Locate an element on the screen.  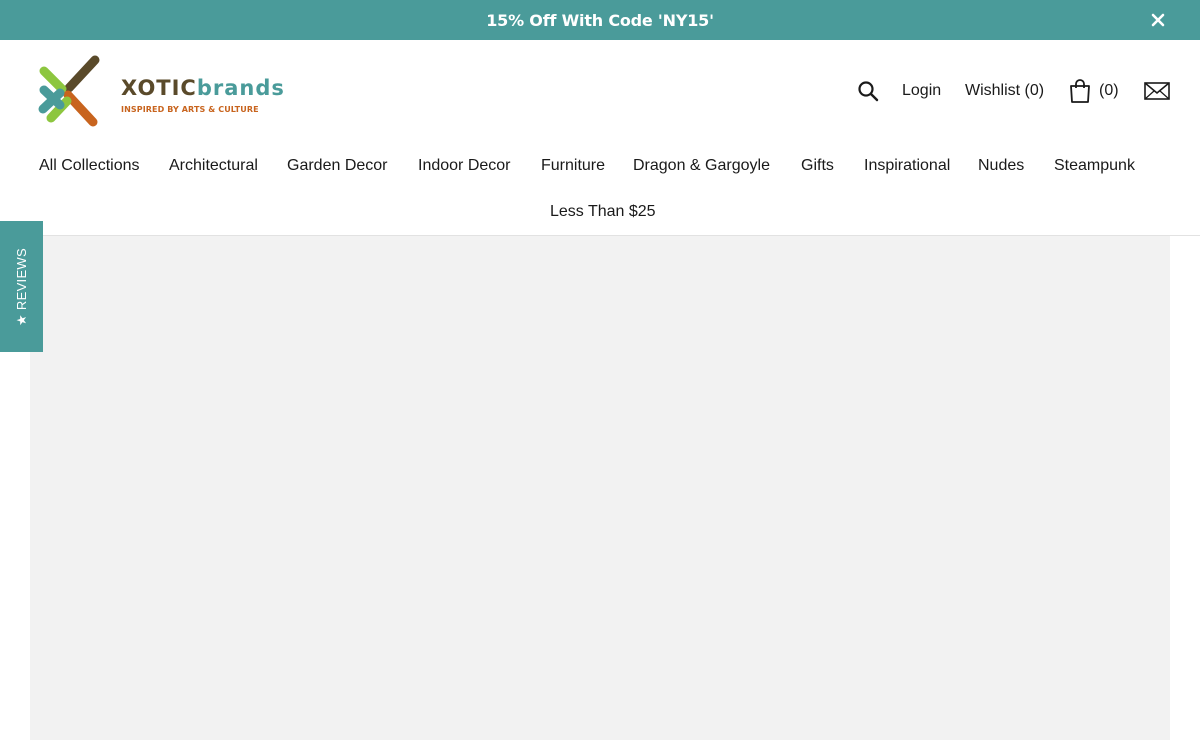
x-logo-icon is located at coordinates (69, 91).